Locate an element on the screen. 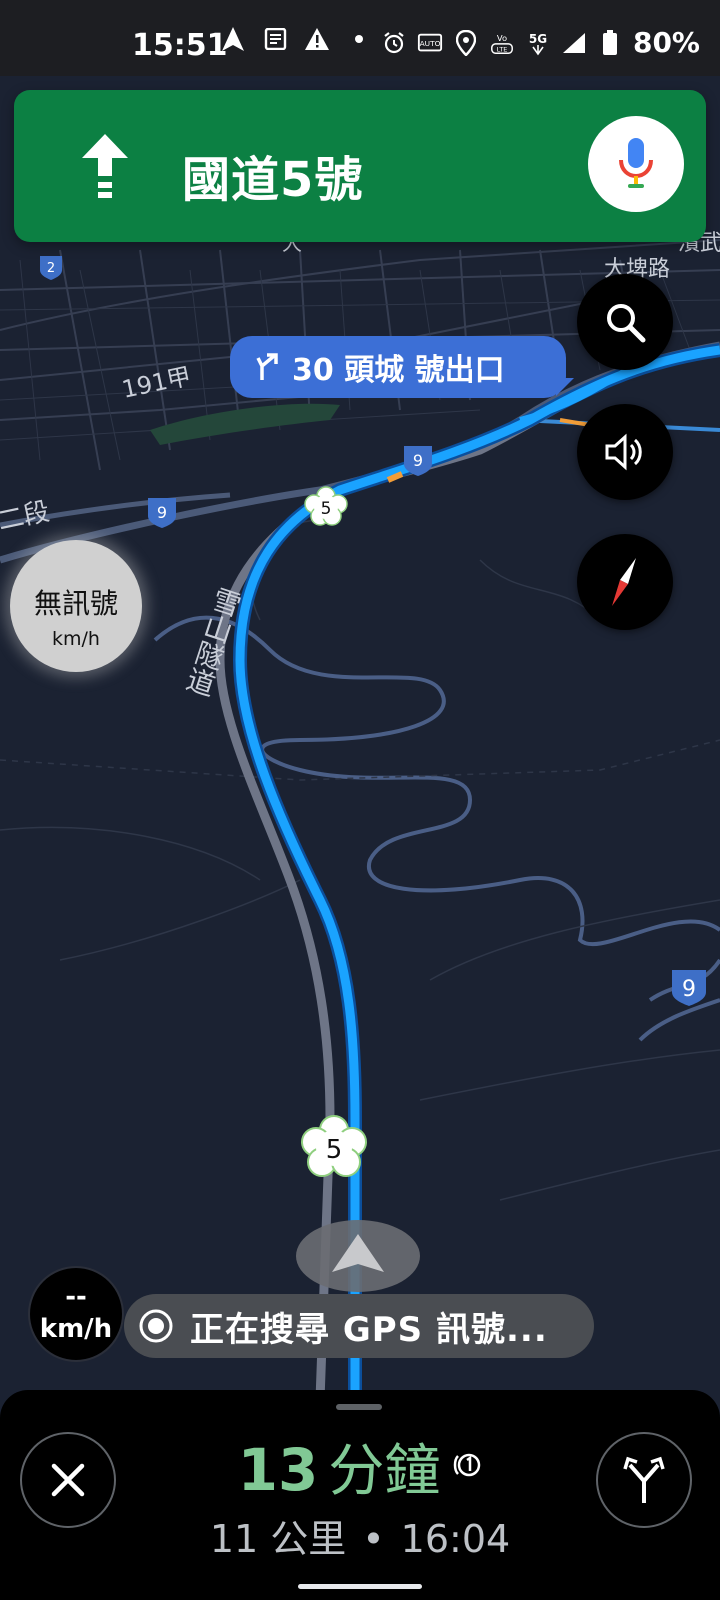  trip-bottom-sheet: 13 分鐘 11 公里 • 16:04 is located at coordinates (360, 1495).